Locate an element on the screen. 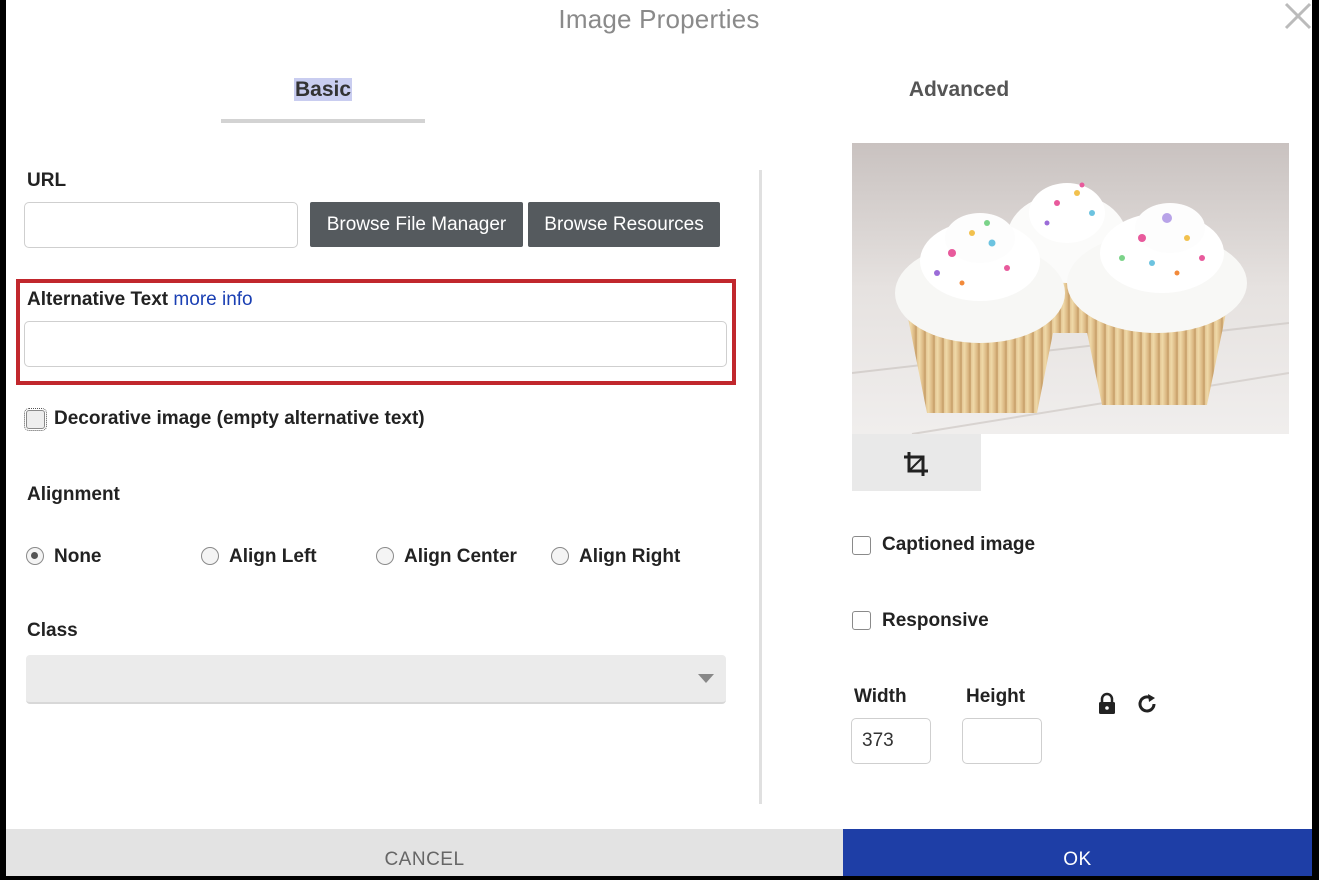 The width and height of the screenshot is (1319, 880). browse-resources-button: Browse Resources is located at coordinates (624, 224).